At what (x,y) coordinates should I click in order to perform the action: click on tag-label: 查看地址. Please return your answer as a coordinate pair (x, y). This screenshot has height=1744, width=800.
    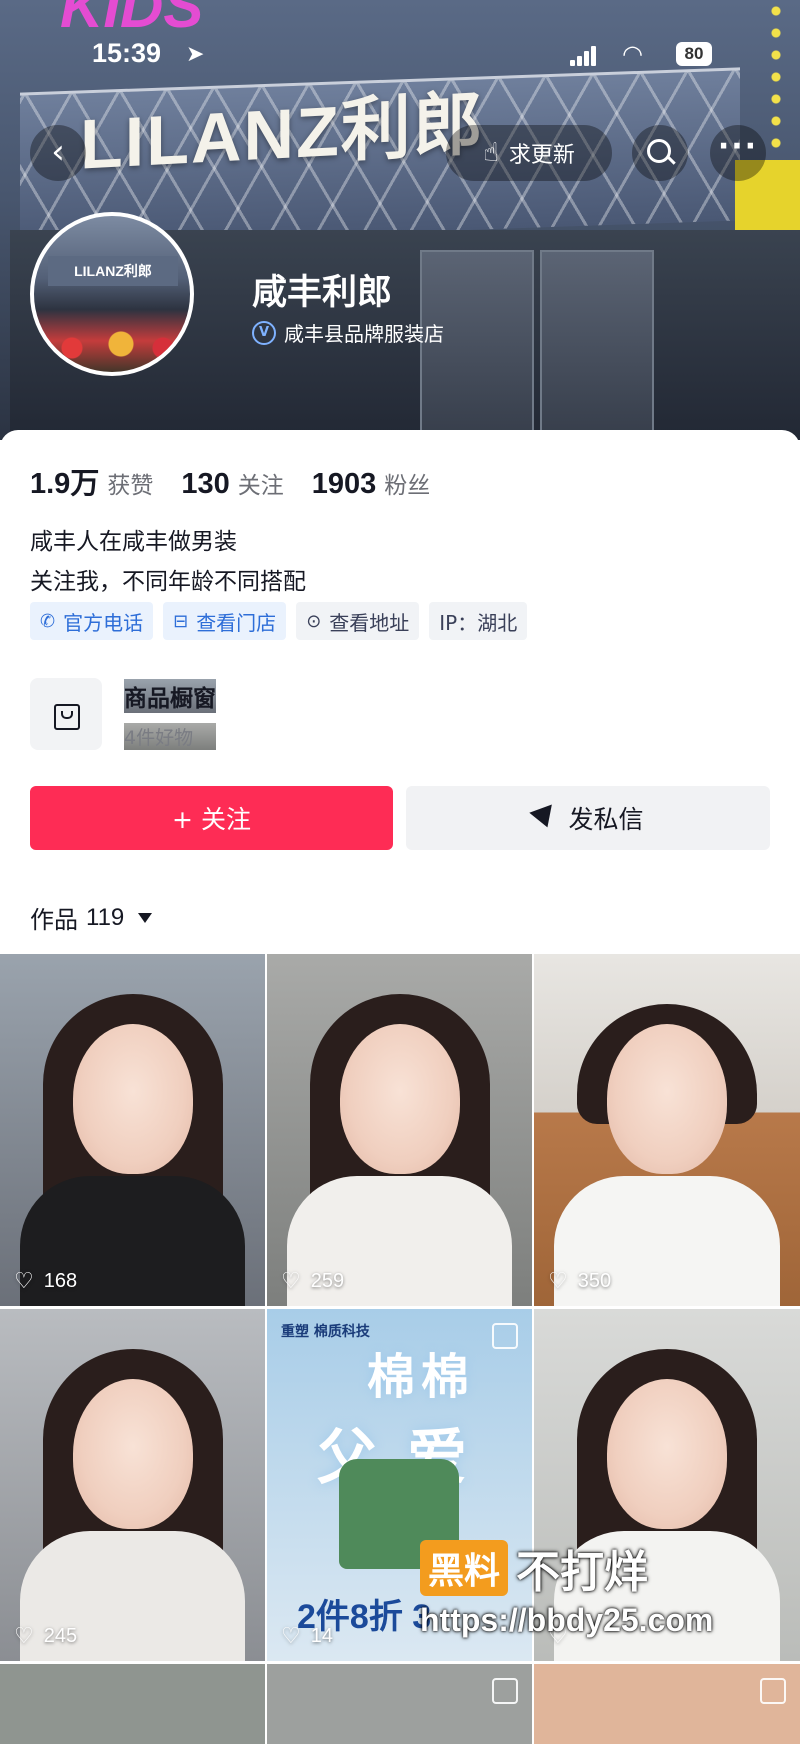
    Looking at the image, I should click on (369, 622).